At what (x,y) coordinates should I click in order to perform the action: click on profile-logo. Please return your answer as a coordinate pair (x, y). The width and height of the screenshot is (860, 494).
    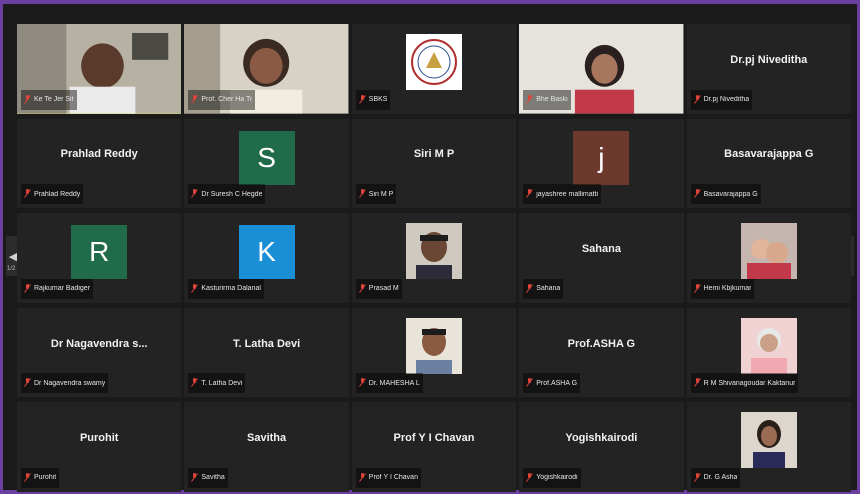
    Looking at the image, I should click on (433, 62).